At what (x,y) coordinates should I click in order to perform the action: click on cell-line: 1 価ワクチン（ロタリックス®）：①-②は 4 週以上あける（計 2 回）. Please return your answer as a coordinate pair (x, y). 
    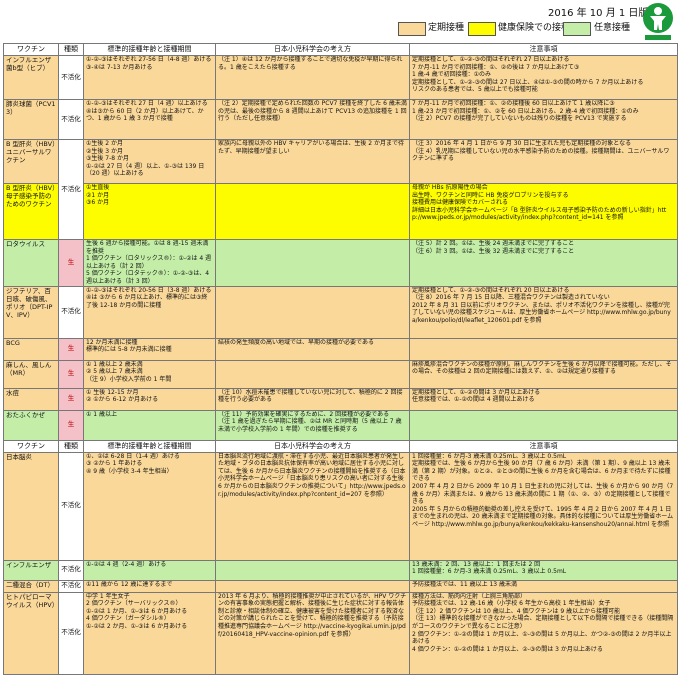
    Looking at the image, I should click on (149, 262).